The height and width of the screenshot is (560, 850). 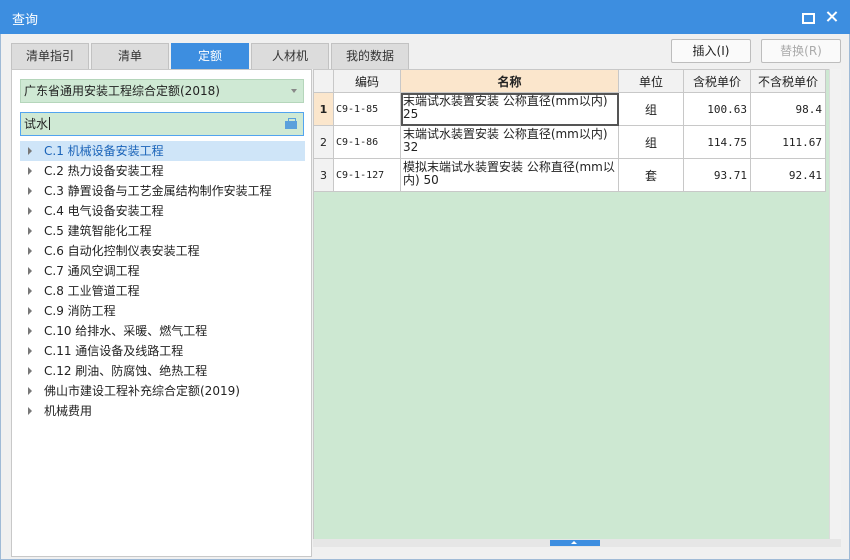 I want to click on column-header-name: 名称, so click(x=509, y=81).